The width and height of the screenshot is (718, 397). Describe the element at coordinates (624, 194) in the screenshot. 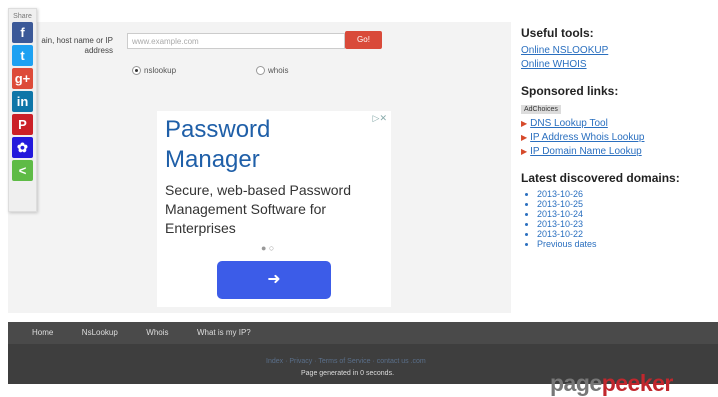

I see `list-item: 2013-10-26` at that location.